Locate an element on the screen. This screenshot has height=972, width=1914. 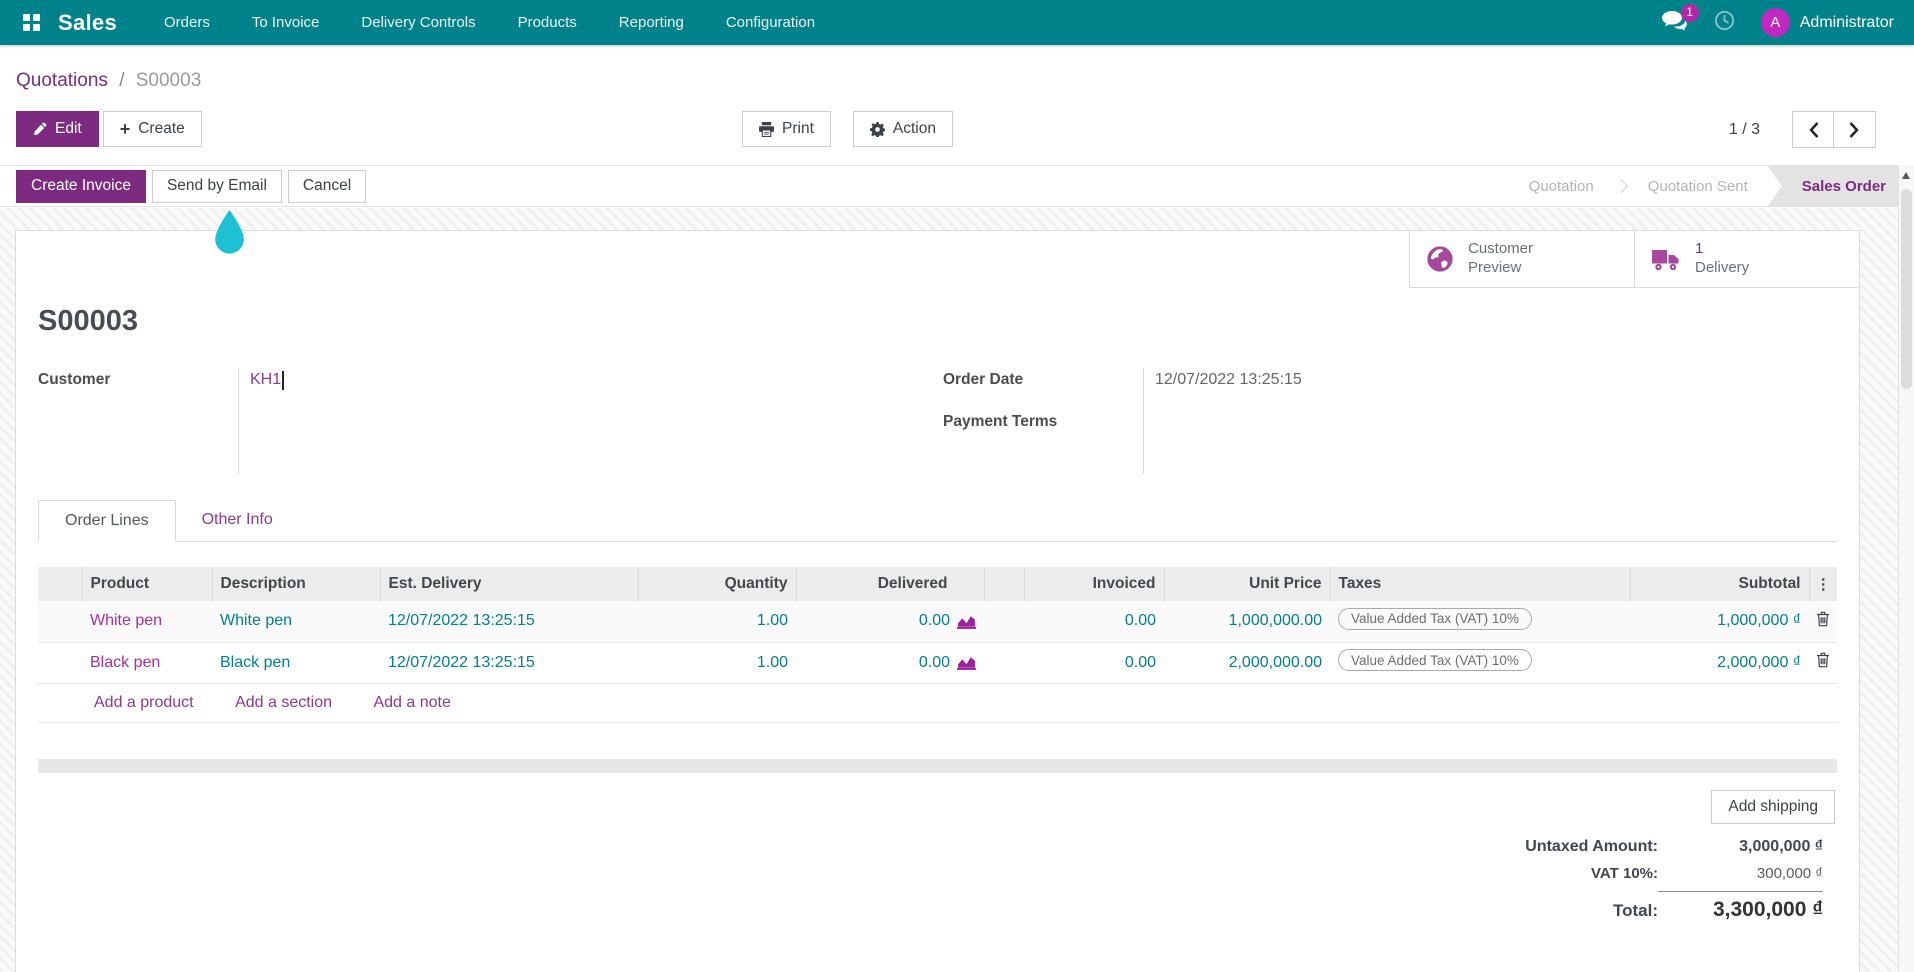
pager-next-button is located at coordinates (1855, 129).